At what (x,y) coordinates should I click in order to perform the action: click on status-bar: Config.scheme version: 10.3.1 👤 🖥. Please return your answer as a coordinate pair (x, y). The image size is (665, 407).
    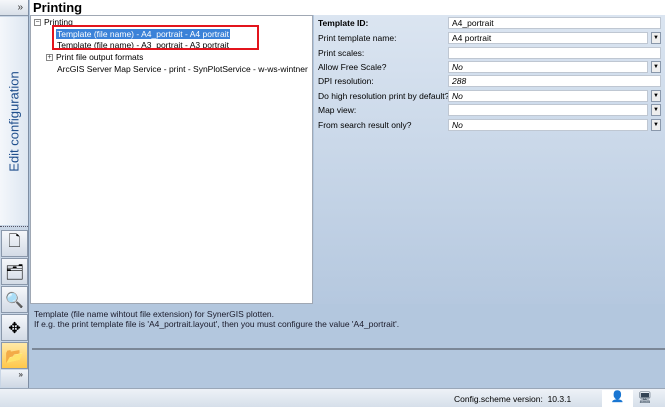
    Looking at the image, I should click on (332, 397).